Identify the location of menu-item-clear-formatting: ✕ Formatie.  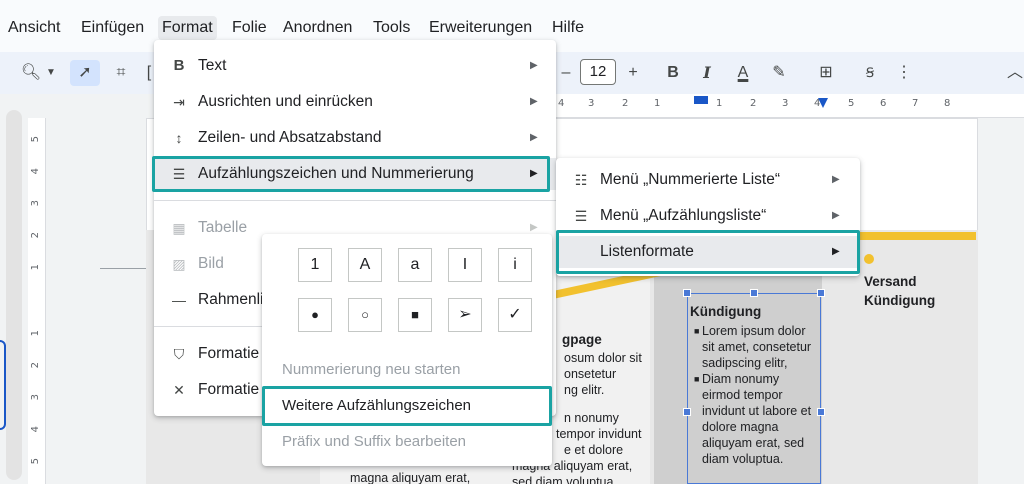
(209, 390).